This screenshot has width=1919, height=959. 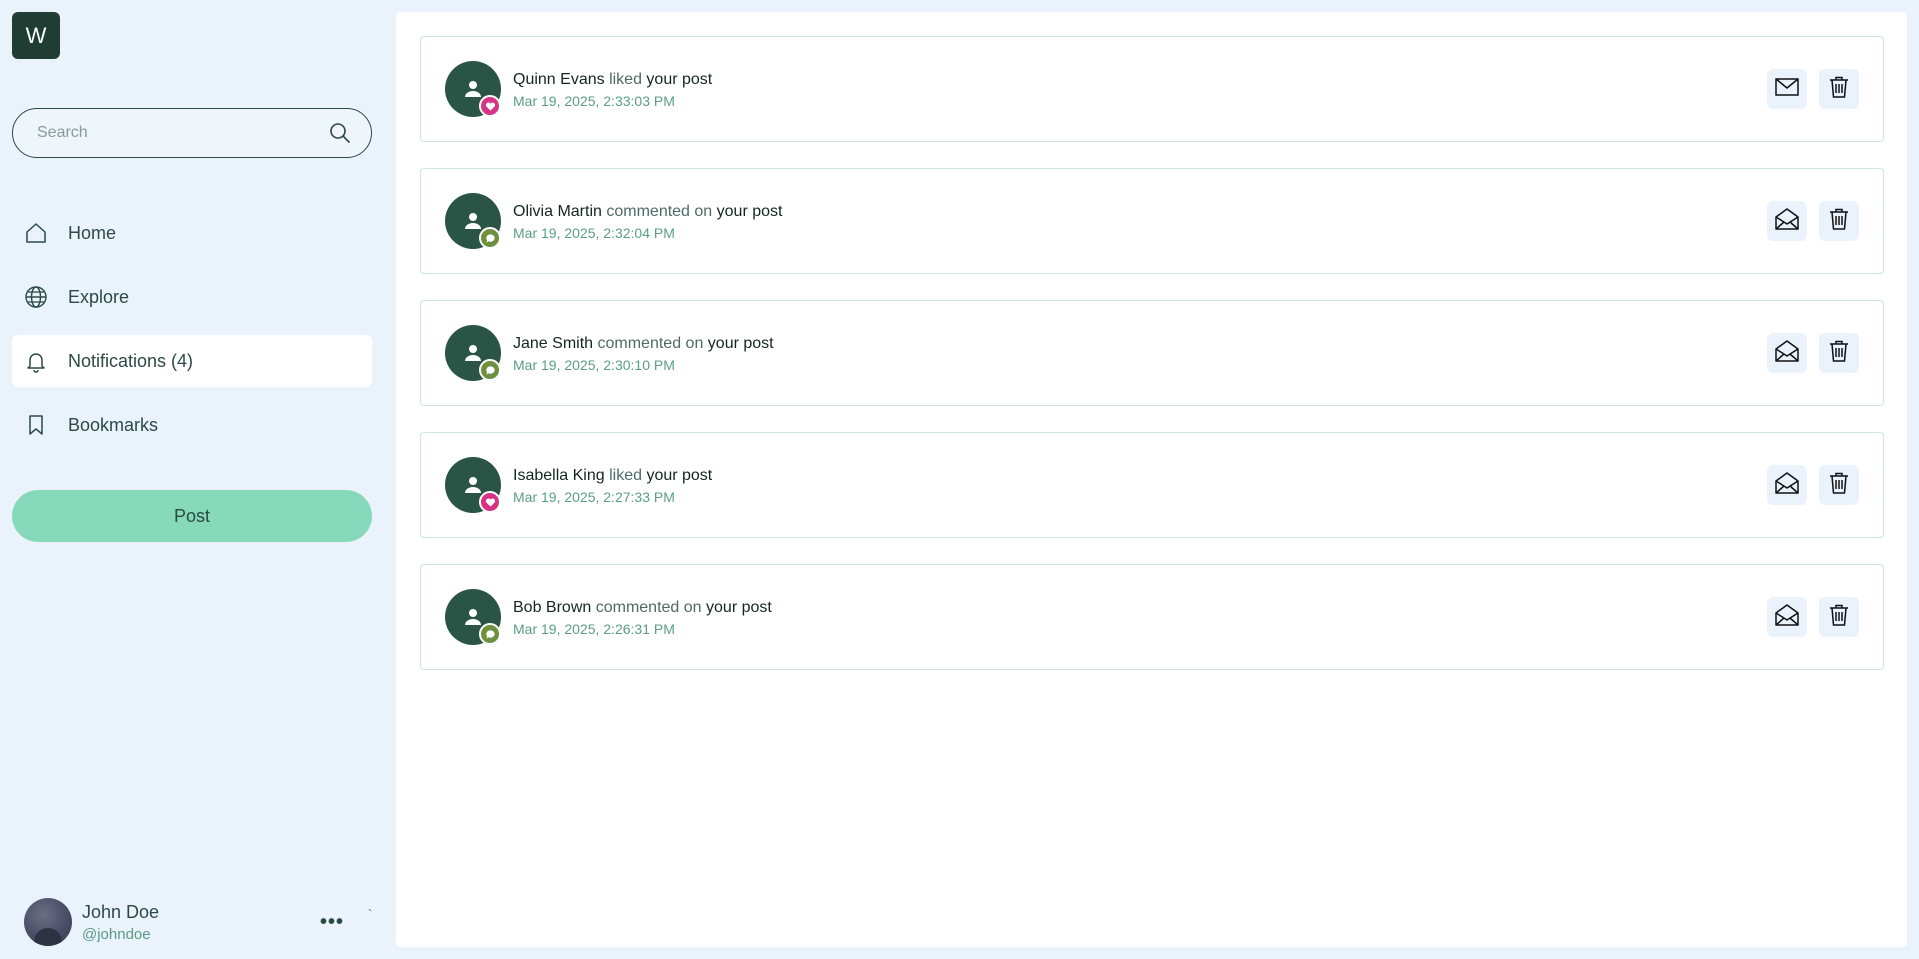 I want to click on nav-item-home: Home, so click(x=192, y=233).